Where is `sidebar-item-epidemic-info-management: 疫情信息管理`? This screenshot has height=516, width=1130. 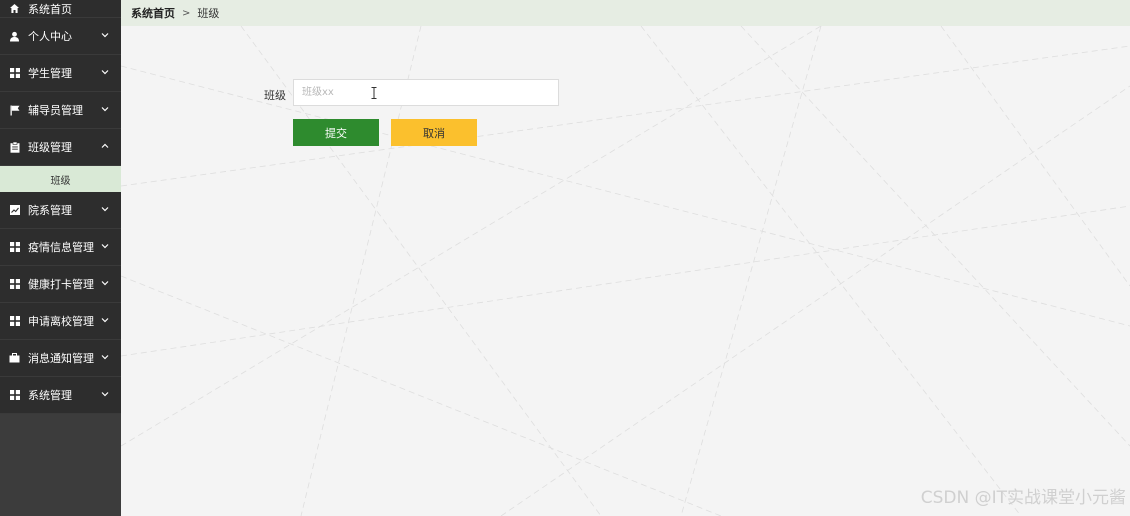 sidebar-item-epidemic-info-management: 疫情信息管理 is located at coordinates (60, 247).